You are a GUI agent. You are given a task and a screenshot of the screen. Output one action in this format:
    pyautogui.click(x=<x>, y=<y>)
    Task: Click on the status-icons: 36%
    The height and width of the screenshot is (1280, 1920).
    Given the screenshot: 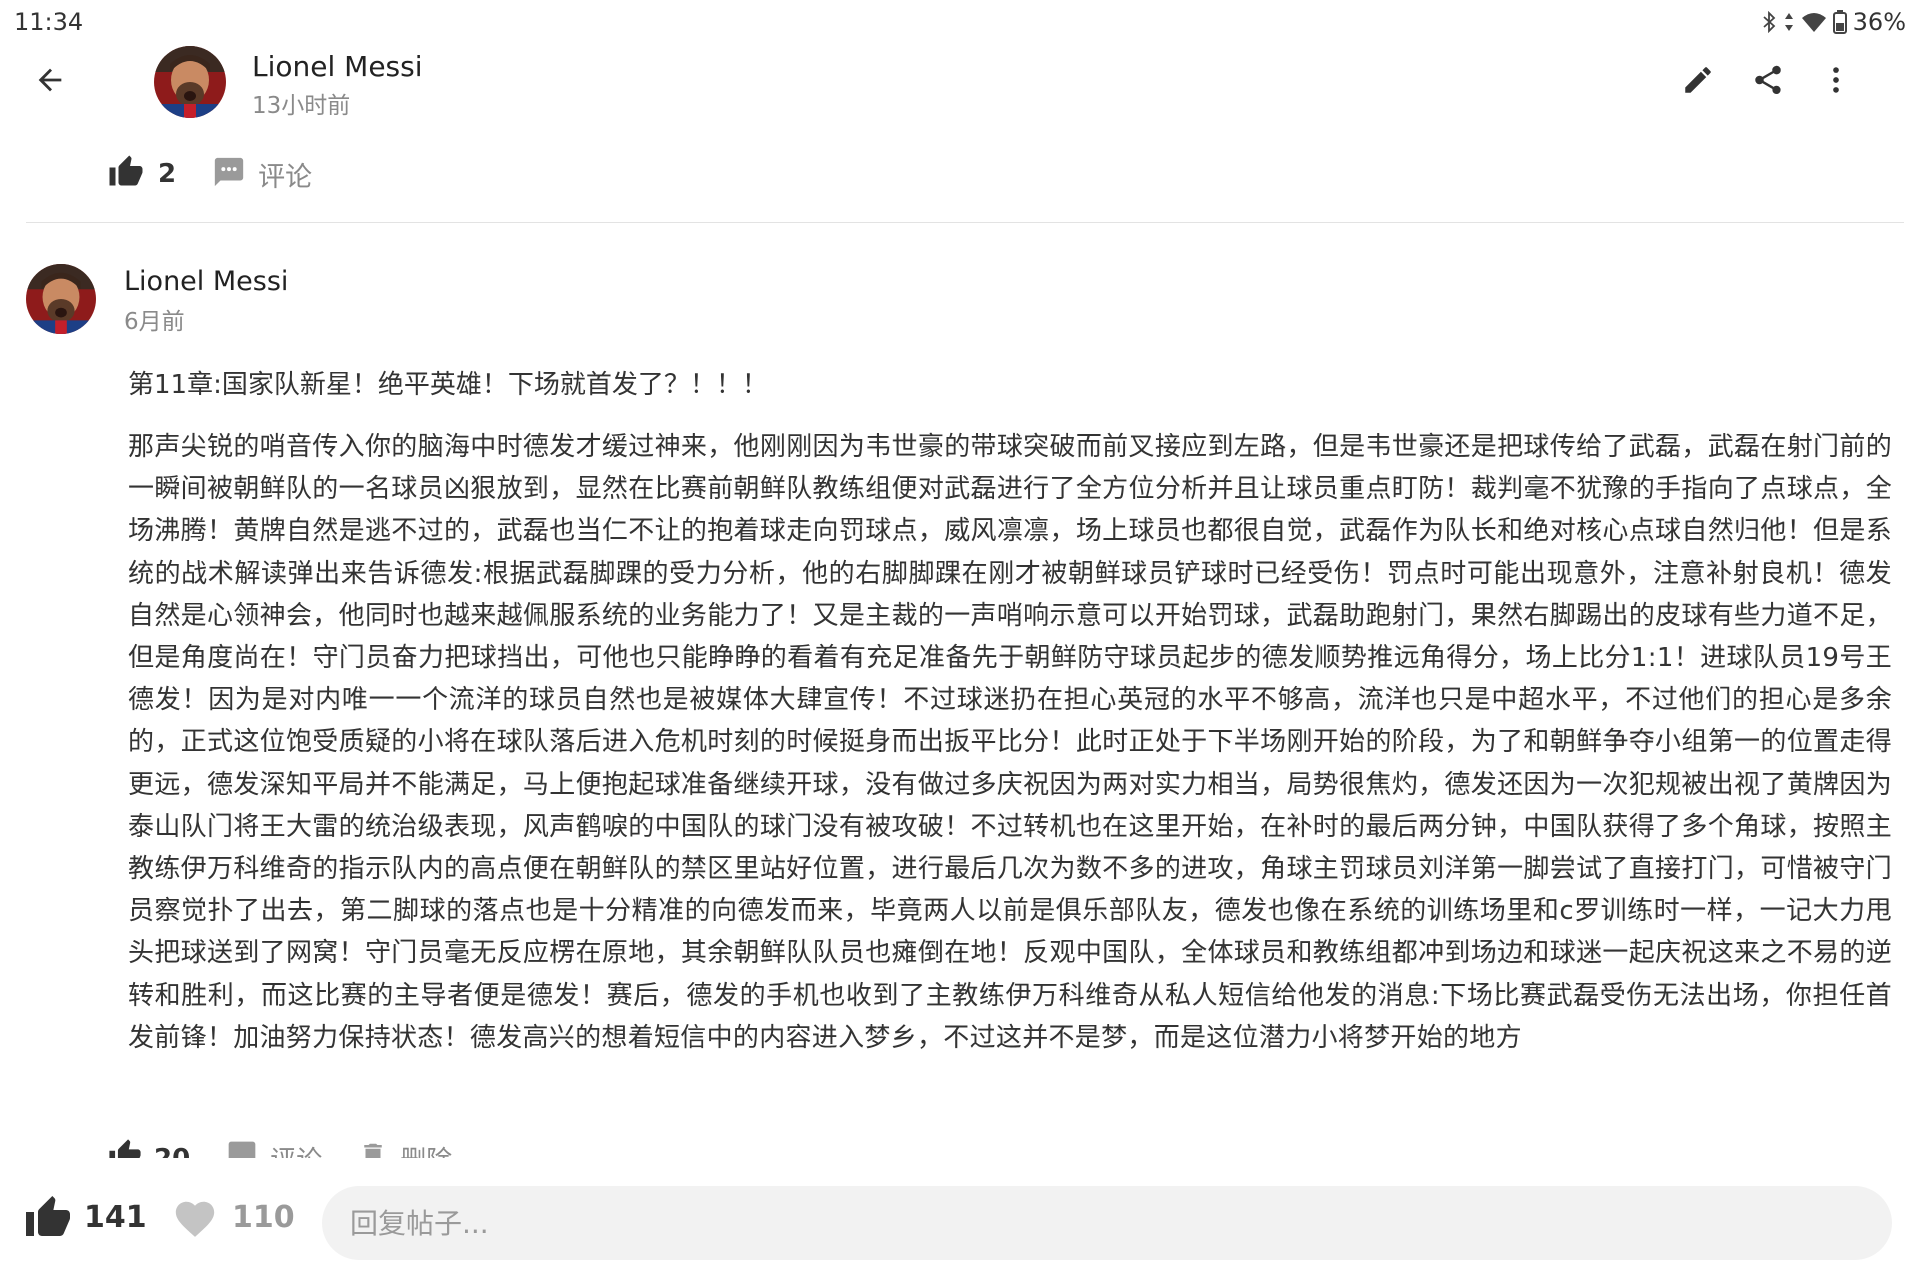 What is the action you would take?
    pyautogui.click(x=1833, y=22)
    